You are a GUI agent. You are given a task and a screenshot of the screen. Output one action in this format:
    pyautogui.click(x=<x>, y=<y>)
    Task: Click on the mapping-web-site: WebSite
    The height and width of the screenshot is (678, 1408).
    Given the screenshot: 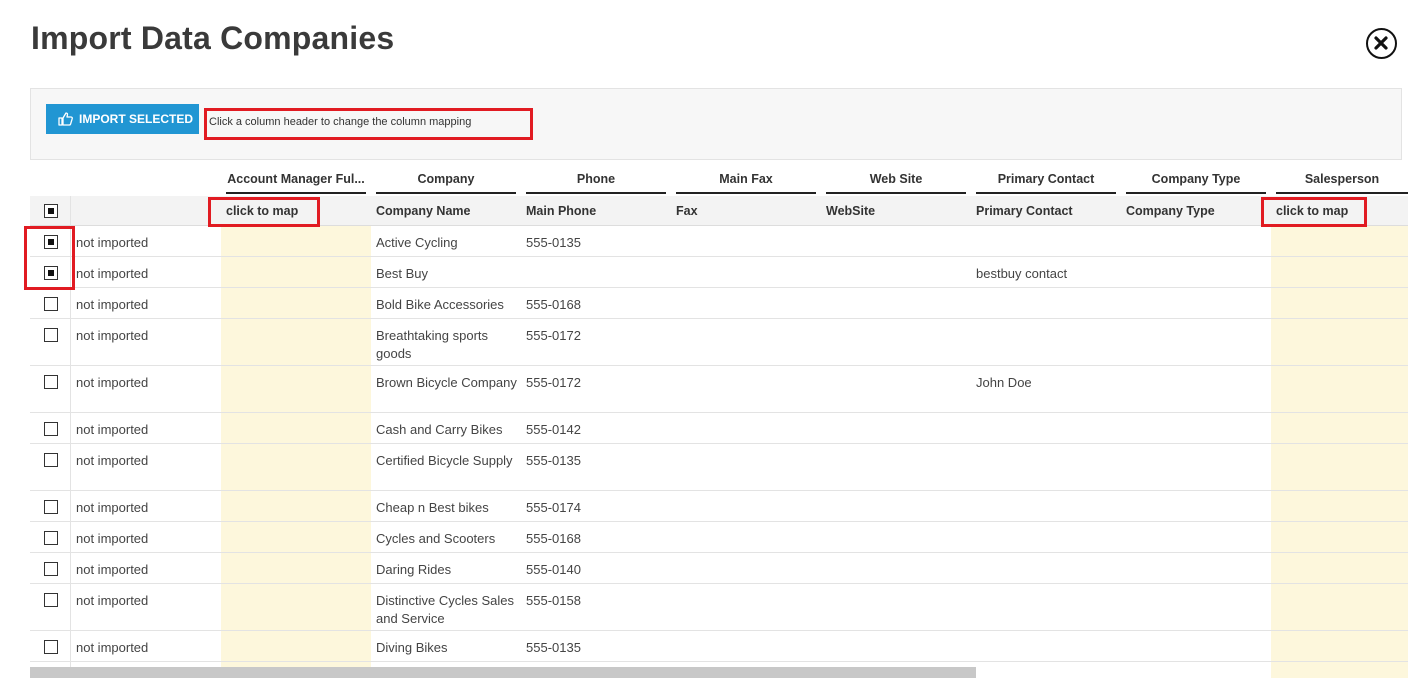 What is the action you would take?
    pyautogui.click(x=850, y=211)
    